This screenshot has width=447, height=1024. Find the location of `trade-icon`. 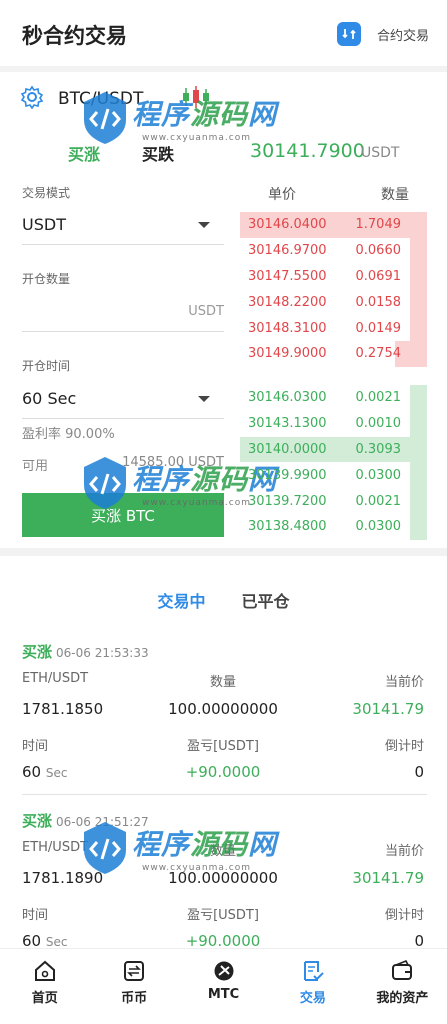

trade-icon is located at coordinates (313, 971).